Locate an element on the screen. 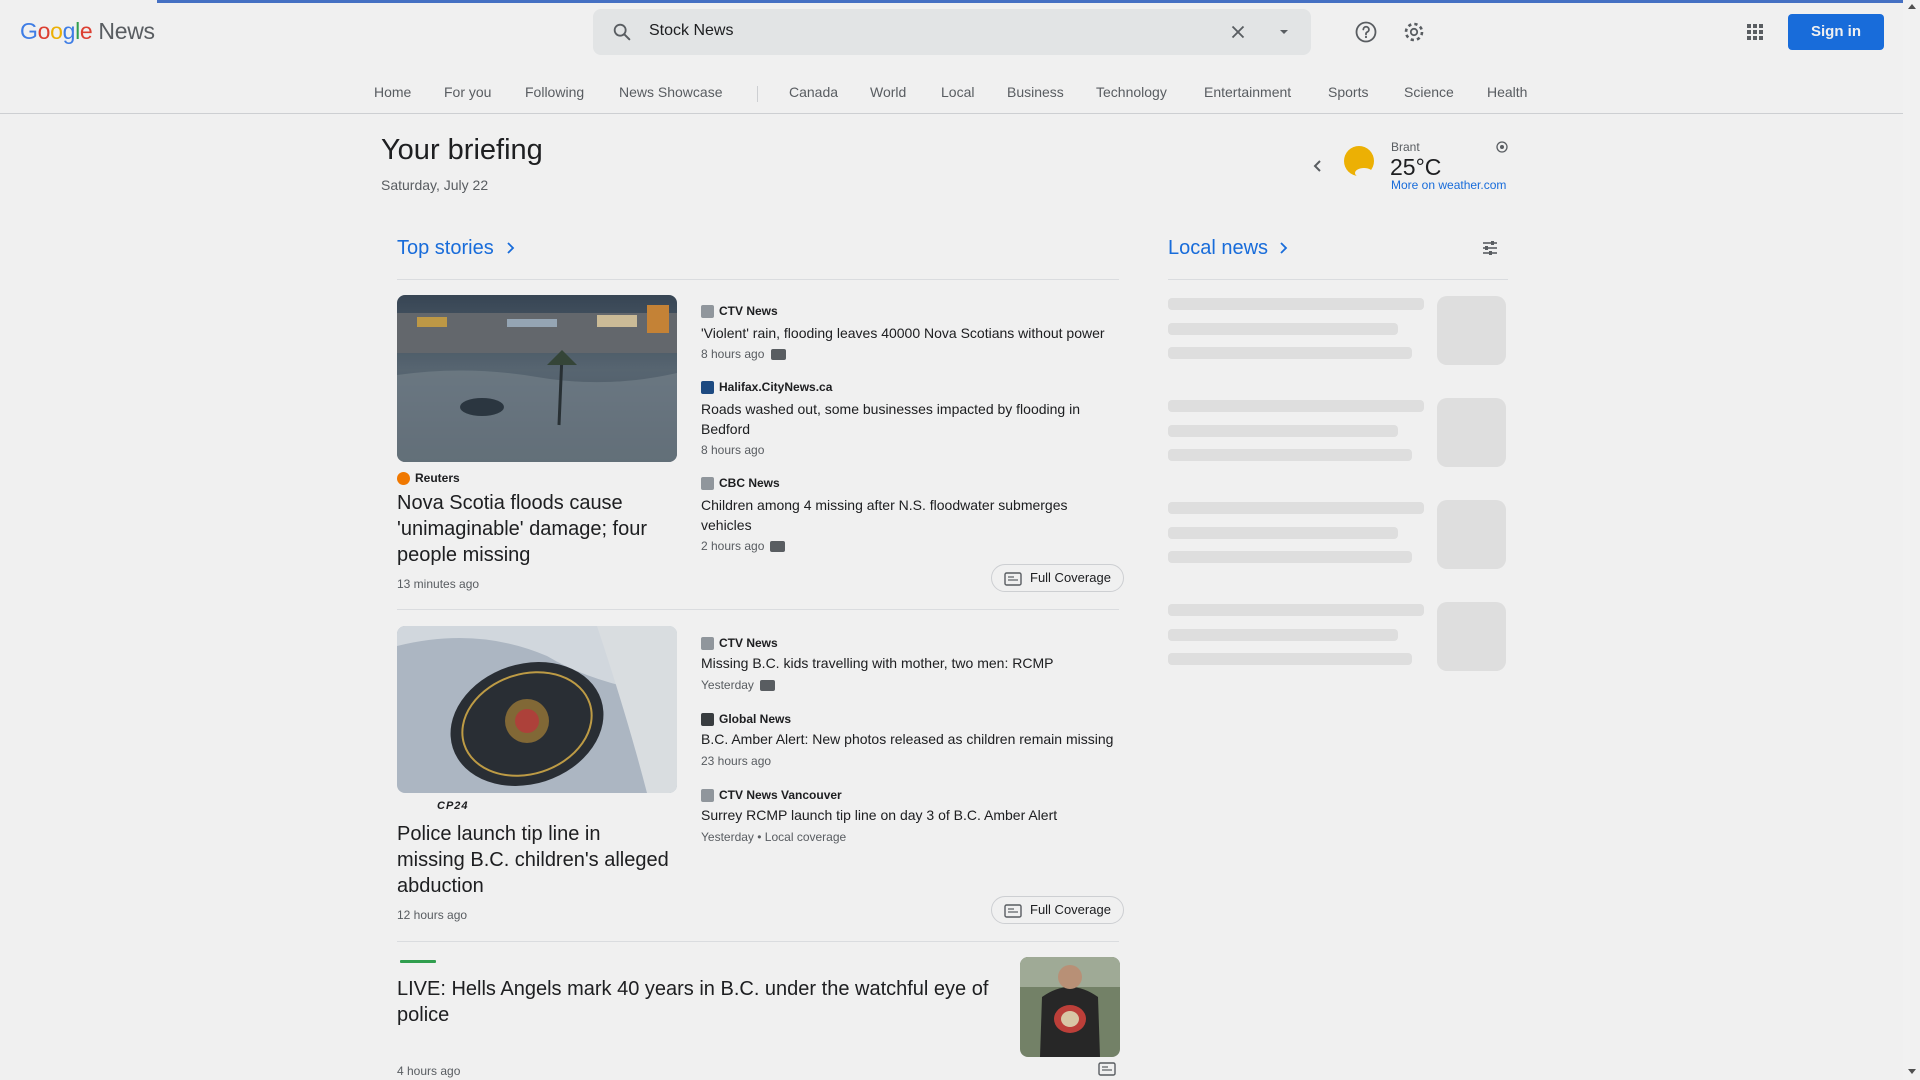  weather-temperature: 25°C is located at coordinates (1416, 167).